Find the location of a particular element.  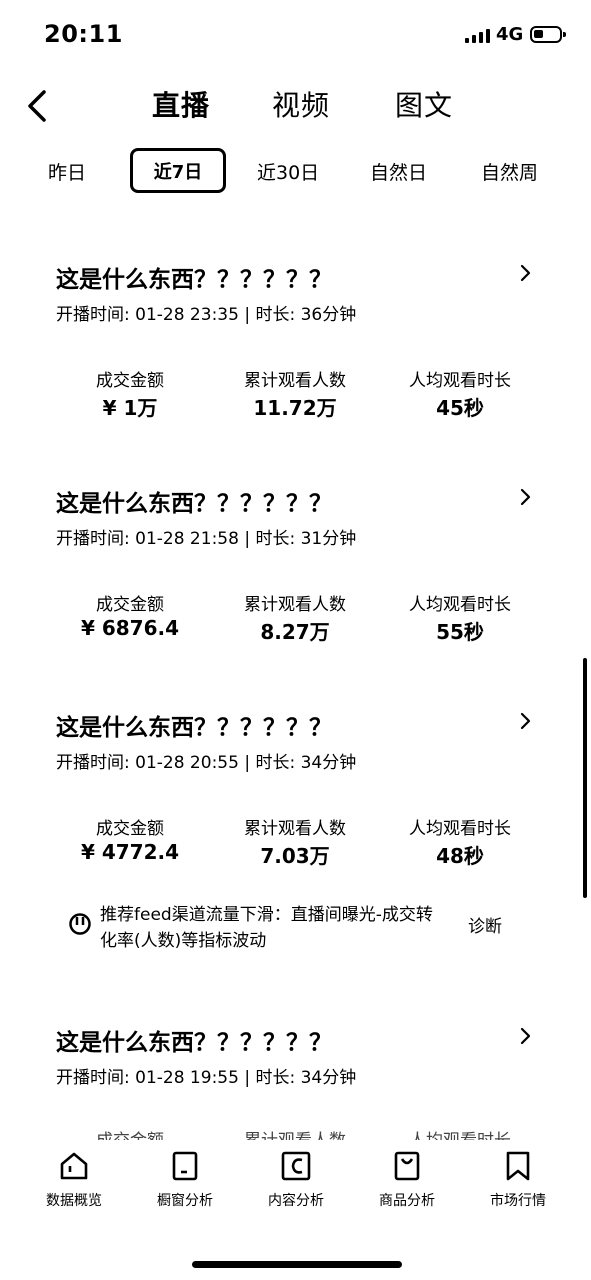

nav-label: 商品分析 is located at coordinates (407, 1201).